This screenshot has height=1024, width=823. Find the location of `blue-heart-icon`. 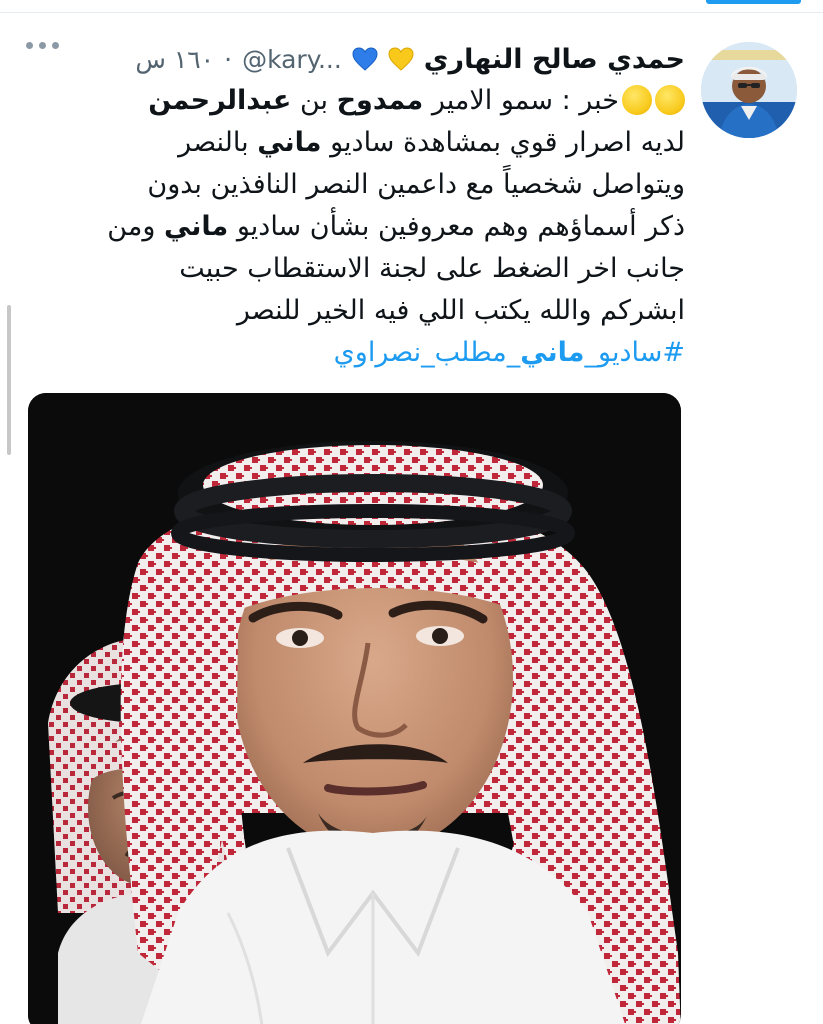

blue-heart-icon is located at coordinates (365, 59).